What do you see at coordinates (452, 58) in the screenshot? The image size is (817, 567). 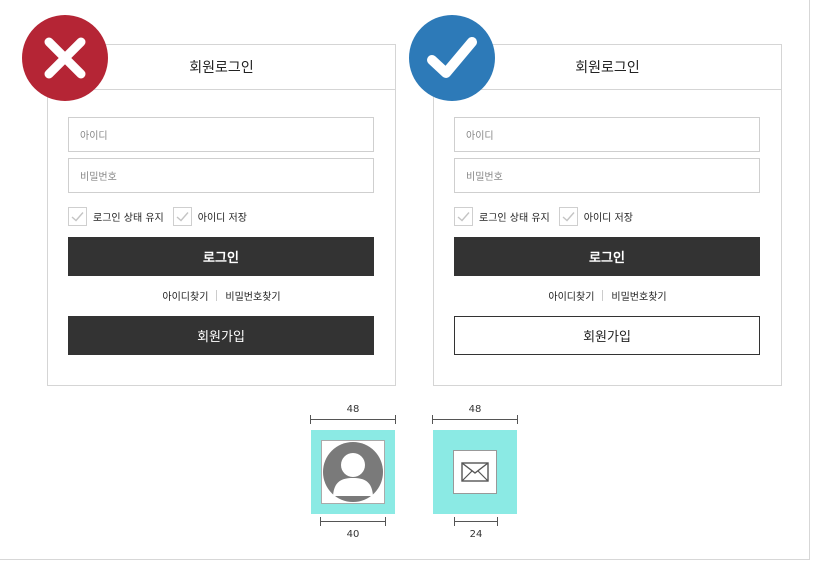 I see `checkmark-icon` at bounding box center [452, 58].